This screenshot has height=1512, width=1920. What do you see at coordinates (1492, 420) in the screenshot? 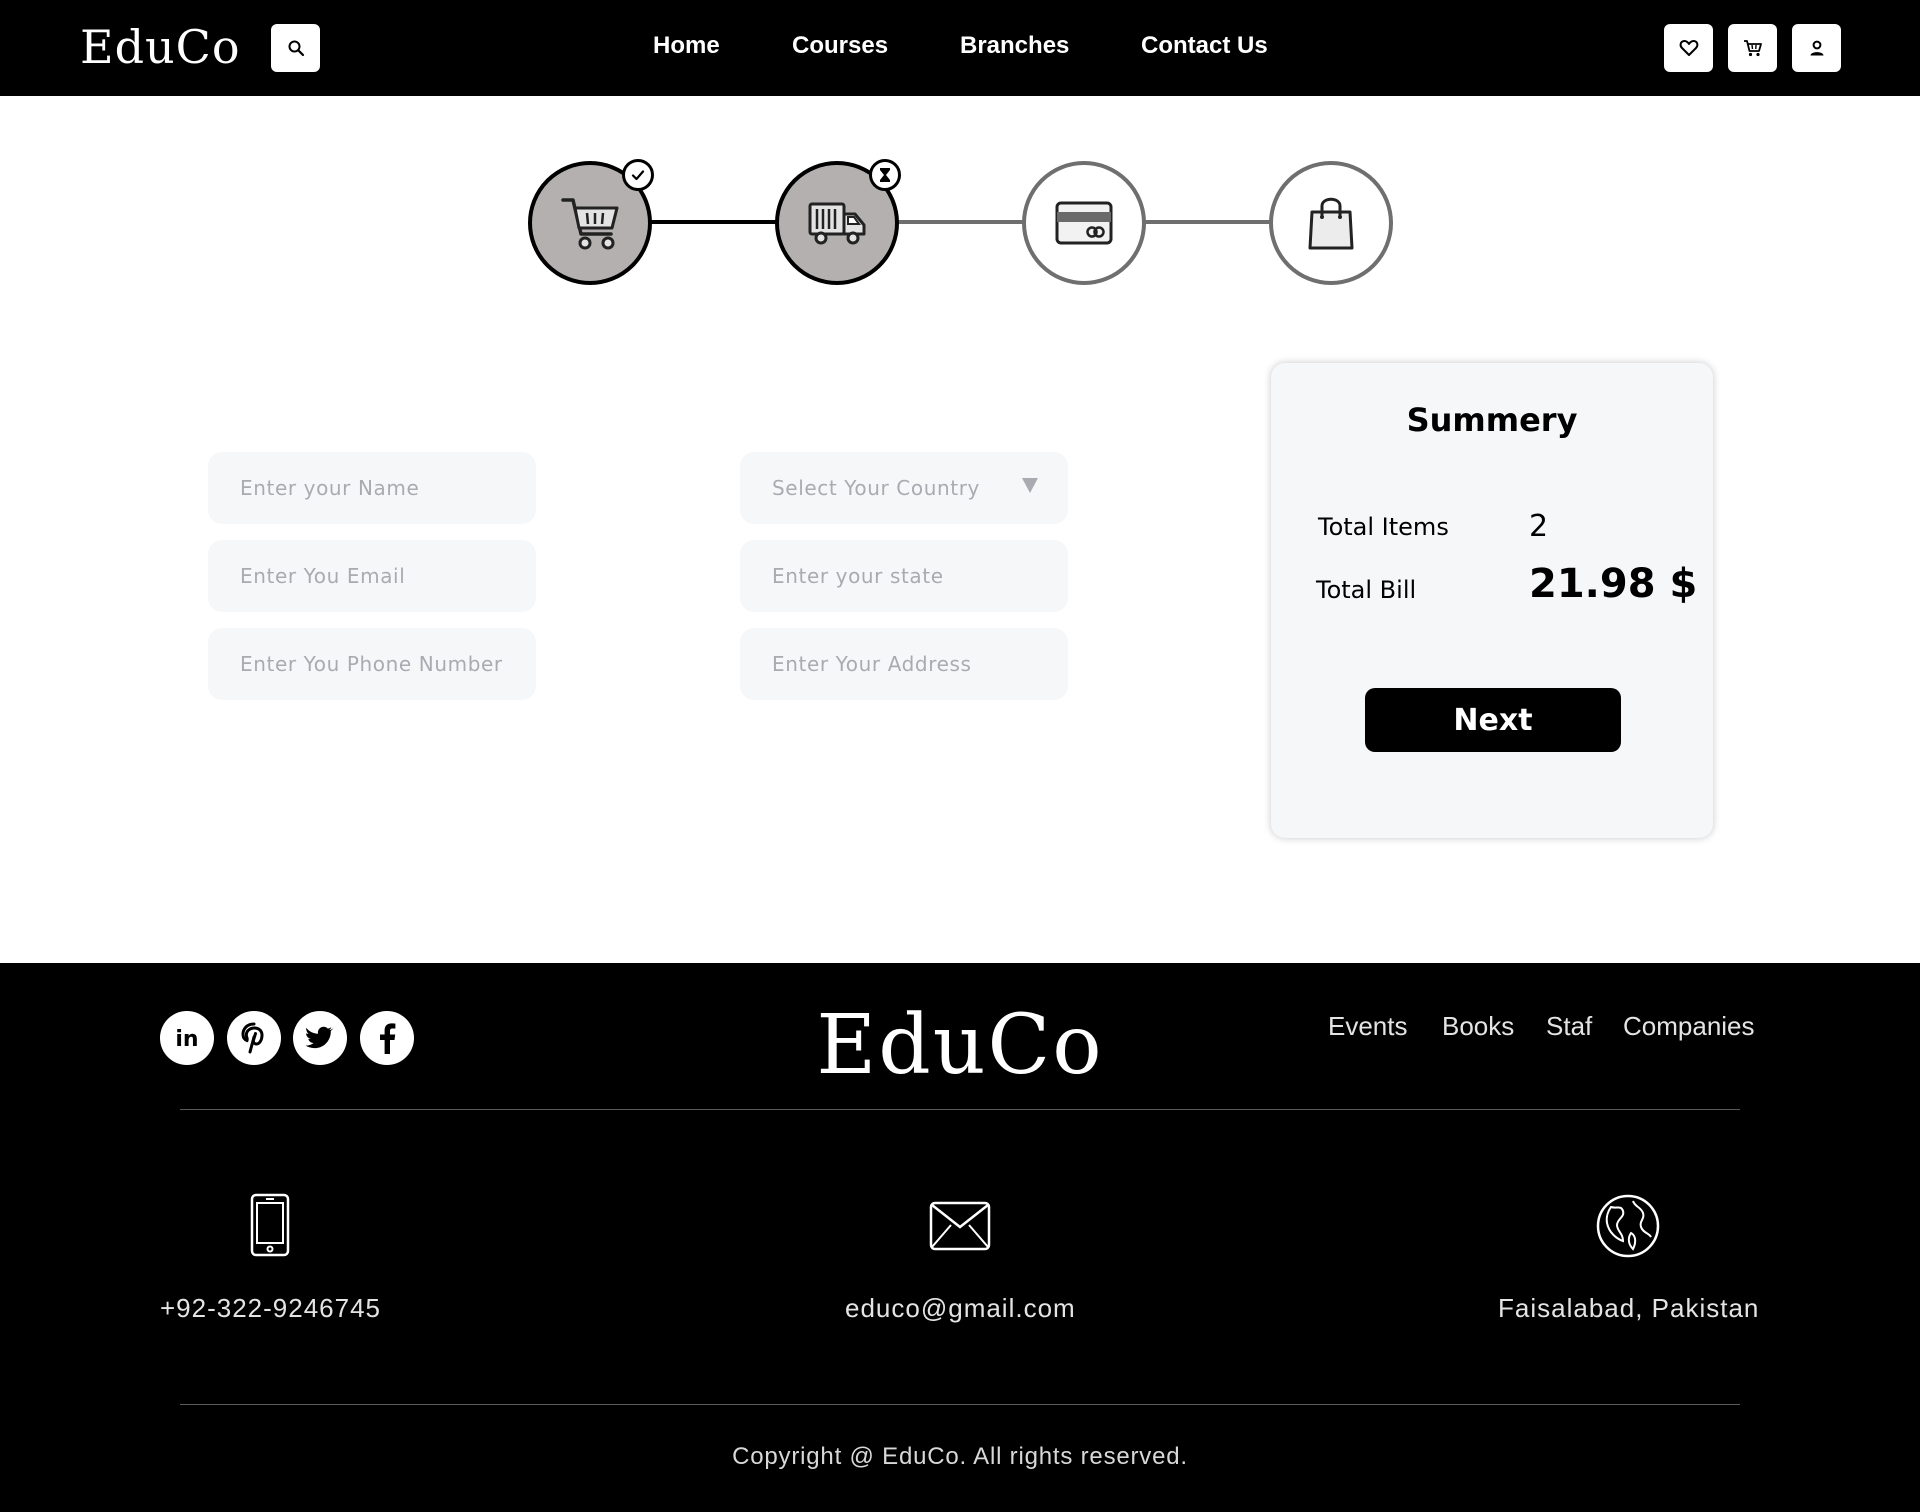
I see `summary-title: Summery` at bounding box center [1492, 420].